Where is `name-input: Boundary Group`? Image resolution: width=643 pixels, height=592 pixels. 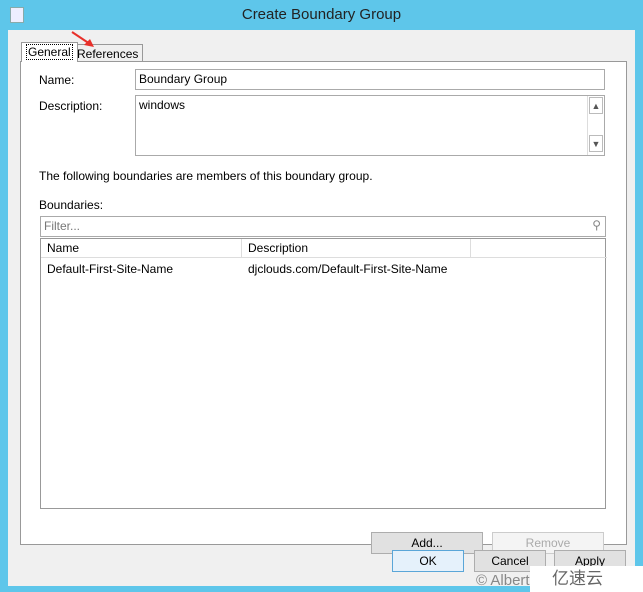 name-input: Boundary Group is located at coordinates (370, 79).